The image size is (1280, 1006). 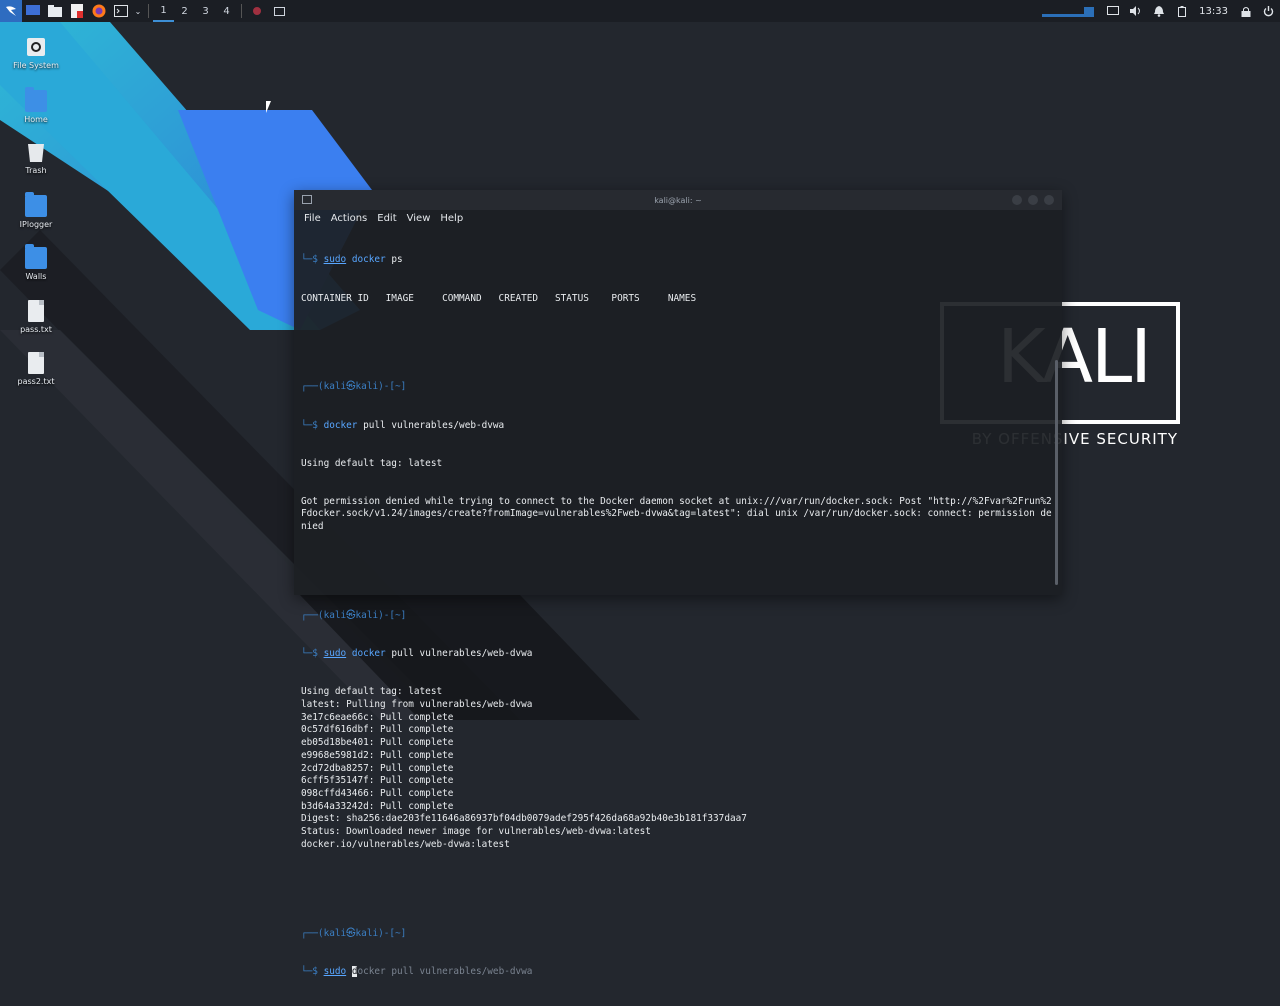 What do you see at coordinates (36, 224) in the screenshot?
I see `desktop-icon-label: IPlogger` at bounding box center [36, 224].